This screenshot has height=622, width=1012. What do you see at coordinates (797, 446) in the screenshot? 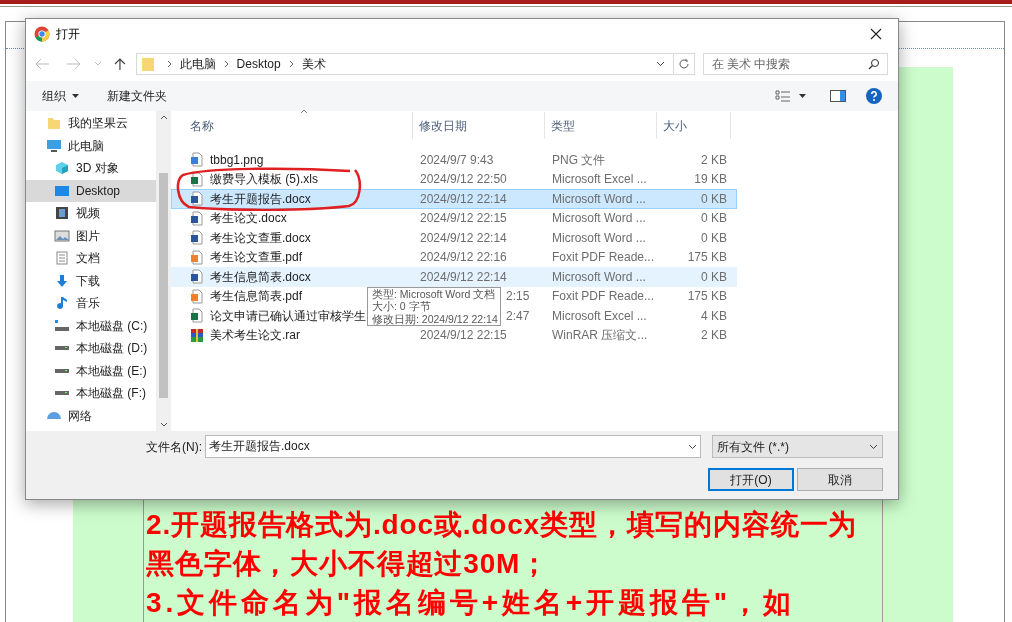
I see `file-type-dropdown: 所有文件 (*.*)` at bounding box center [797, 446].